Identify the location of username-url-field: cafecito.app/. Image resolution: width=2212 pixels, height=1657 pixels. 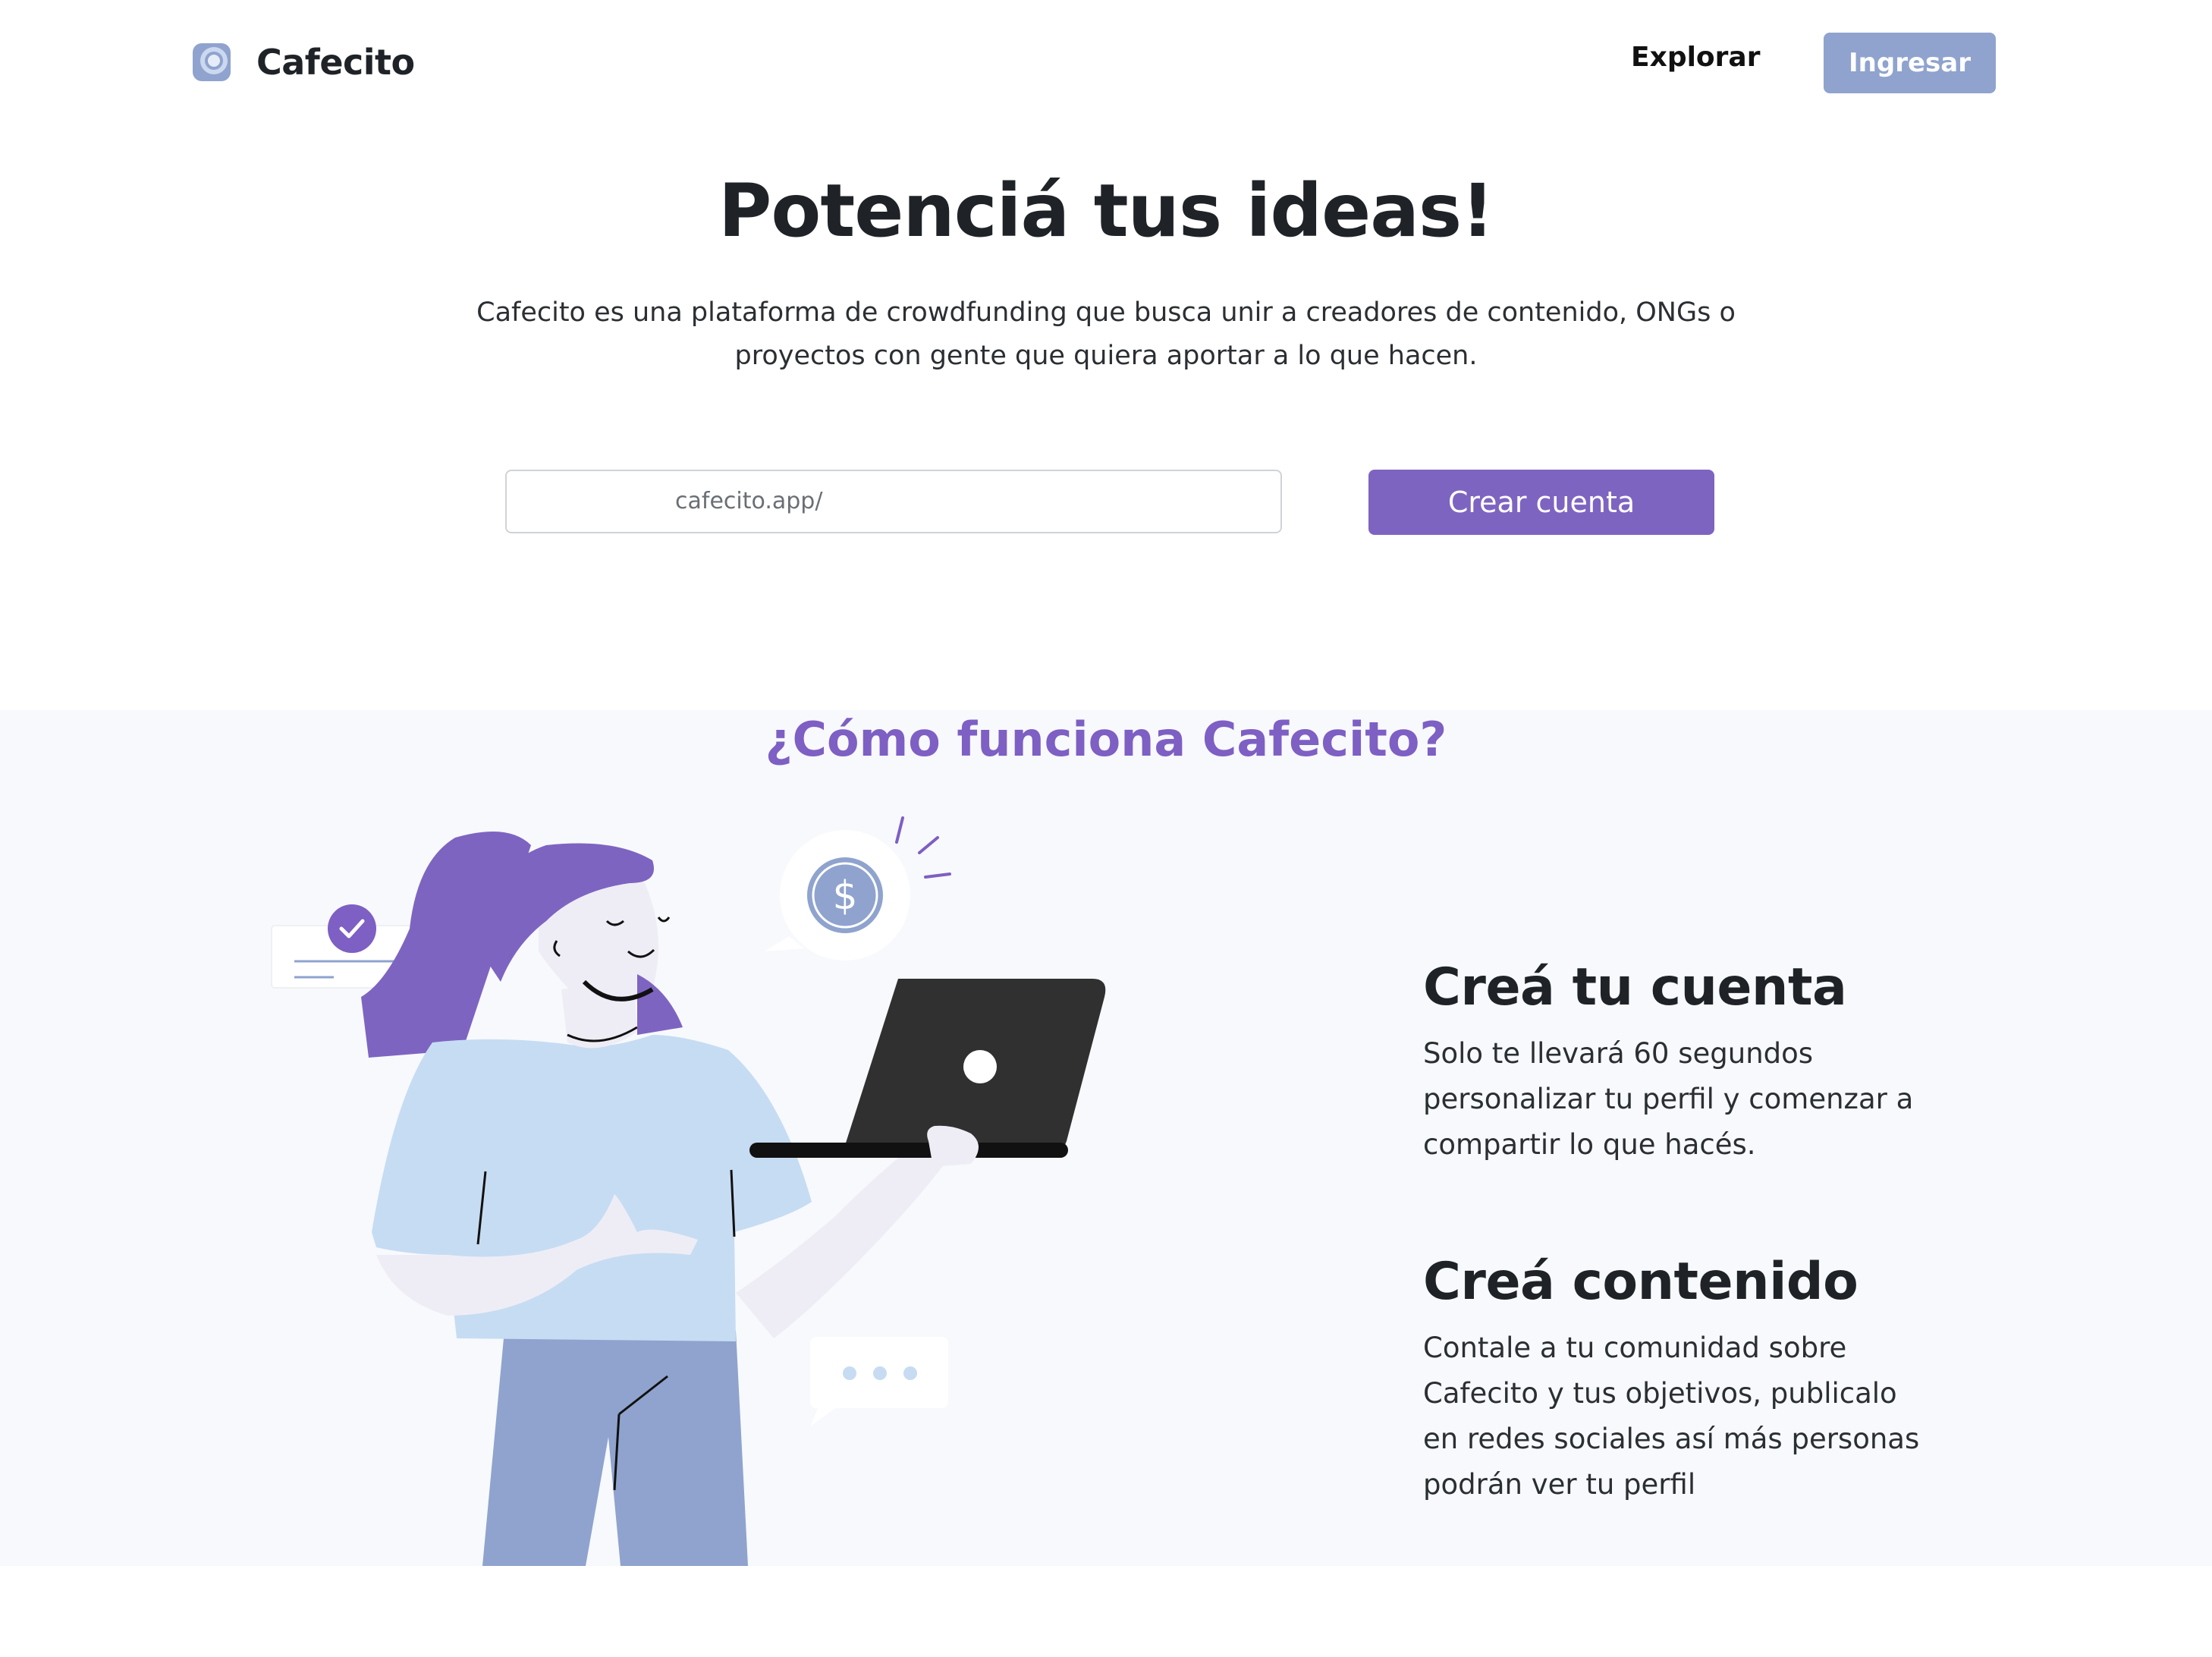
(893, 501).